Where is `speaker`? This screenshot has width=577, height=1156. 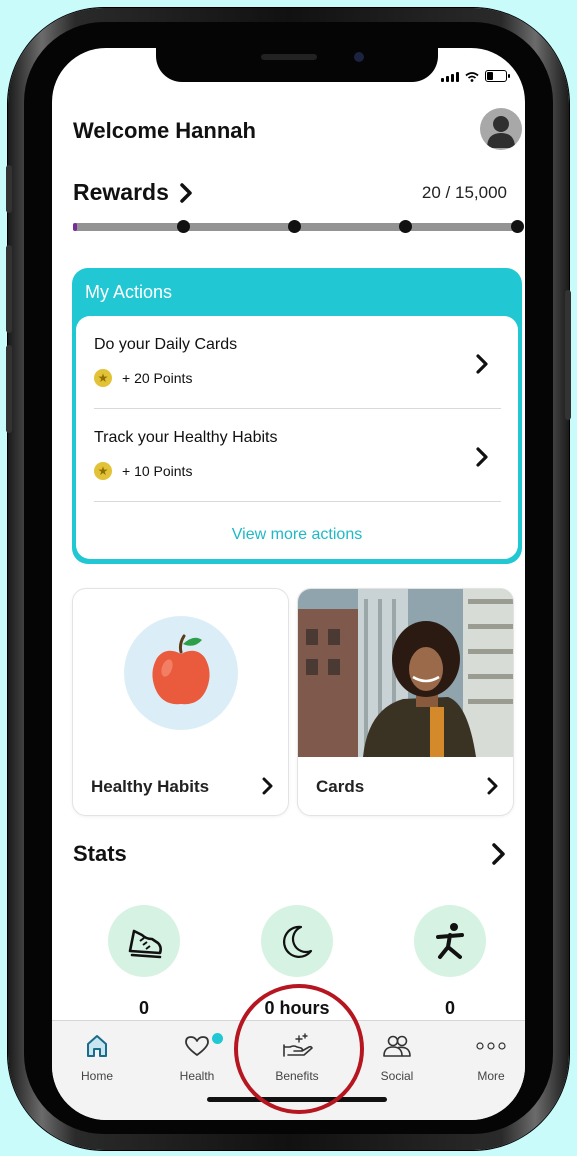 speaker is located at coordinates (289, 57).